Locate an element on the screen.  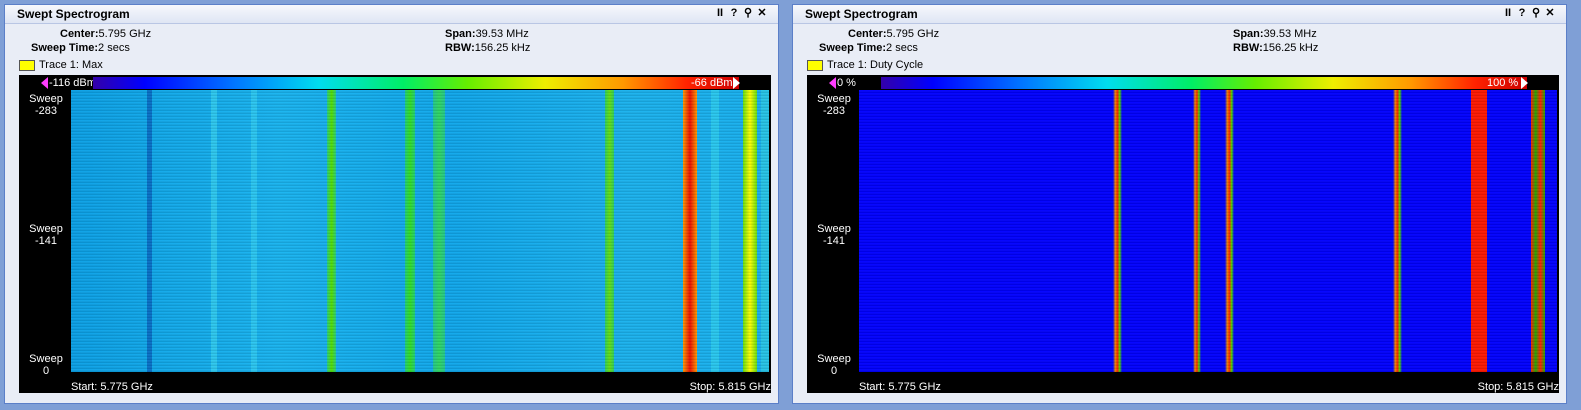
scale-min-label: -116 dBm is located at coordinates (72, 83).